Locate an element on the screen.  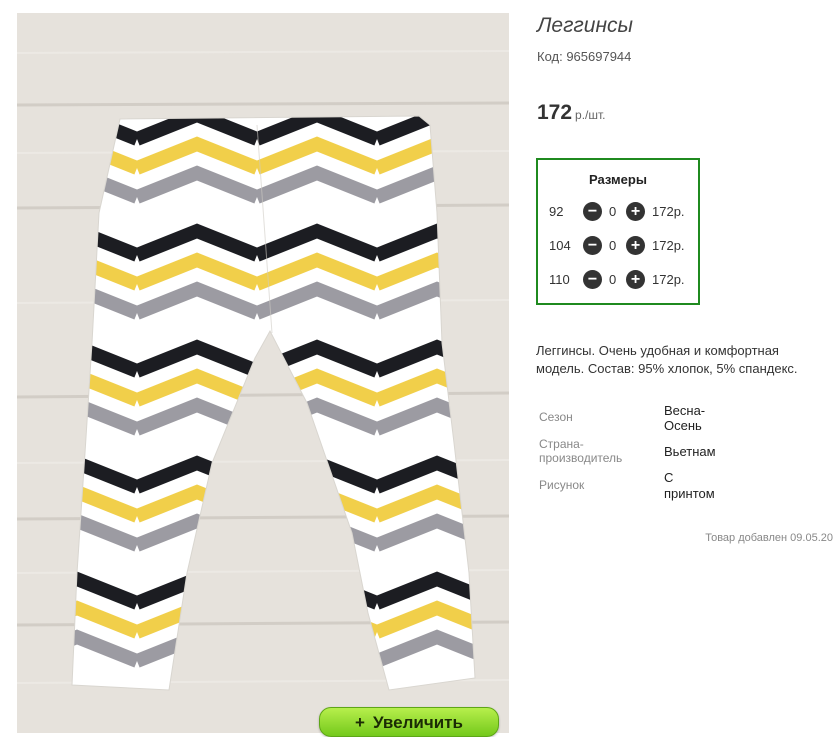
product-price: 172 р./шт. is located at coordinates (571, 113).